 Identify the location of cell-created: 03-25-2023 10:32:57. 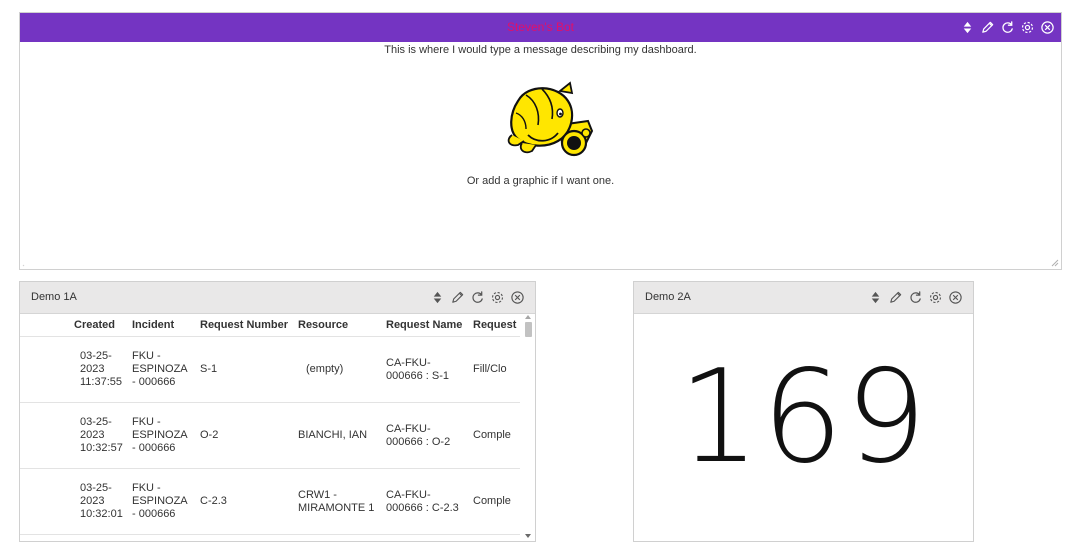
(74, 435).